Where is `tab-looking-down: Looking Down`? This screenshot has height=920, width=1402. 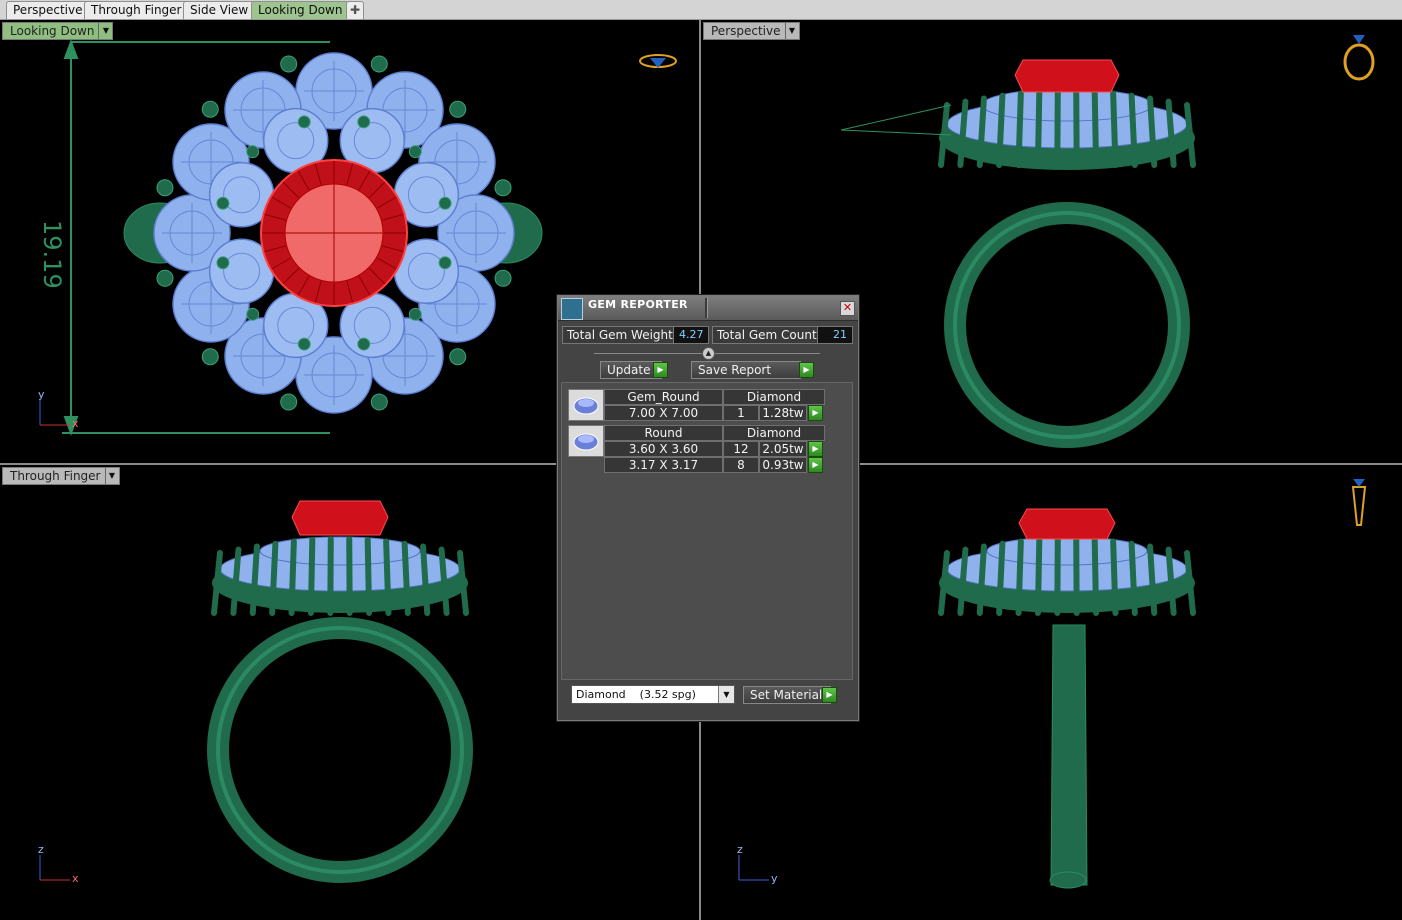 tab-looking-down: Looking Down is located at coordinates (300, 10).